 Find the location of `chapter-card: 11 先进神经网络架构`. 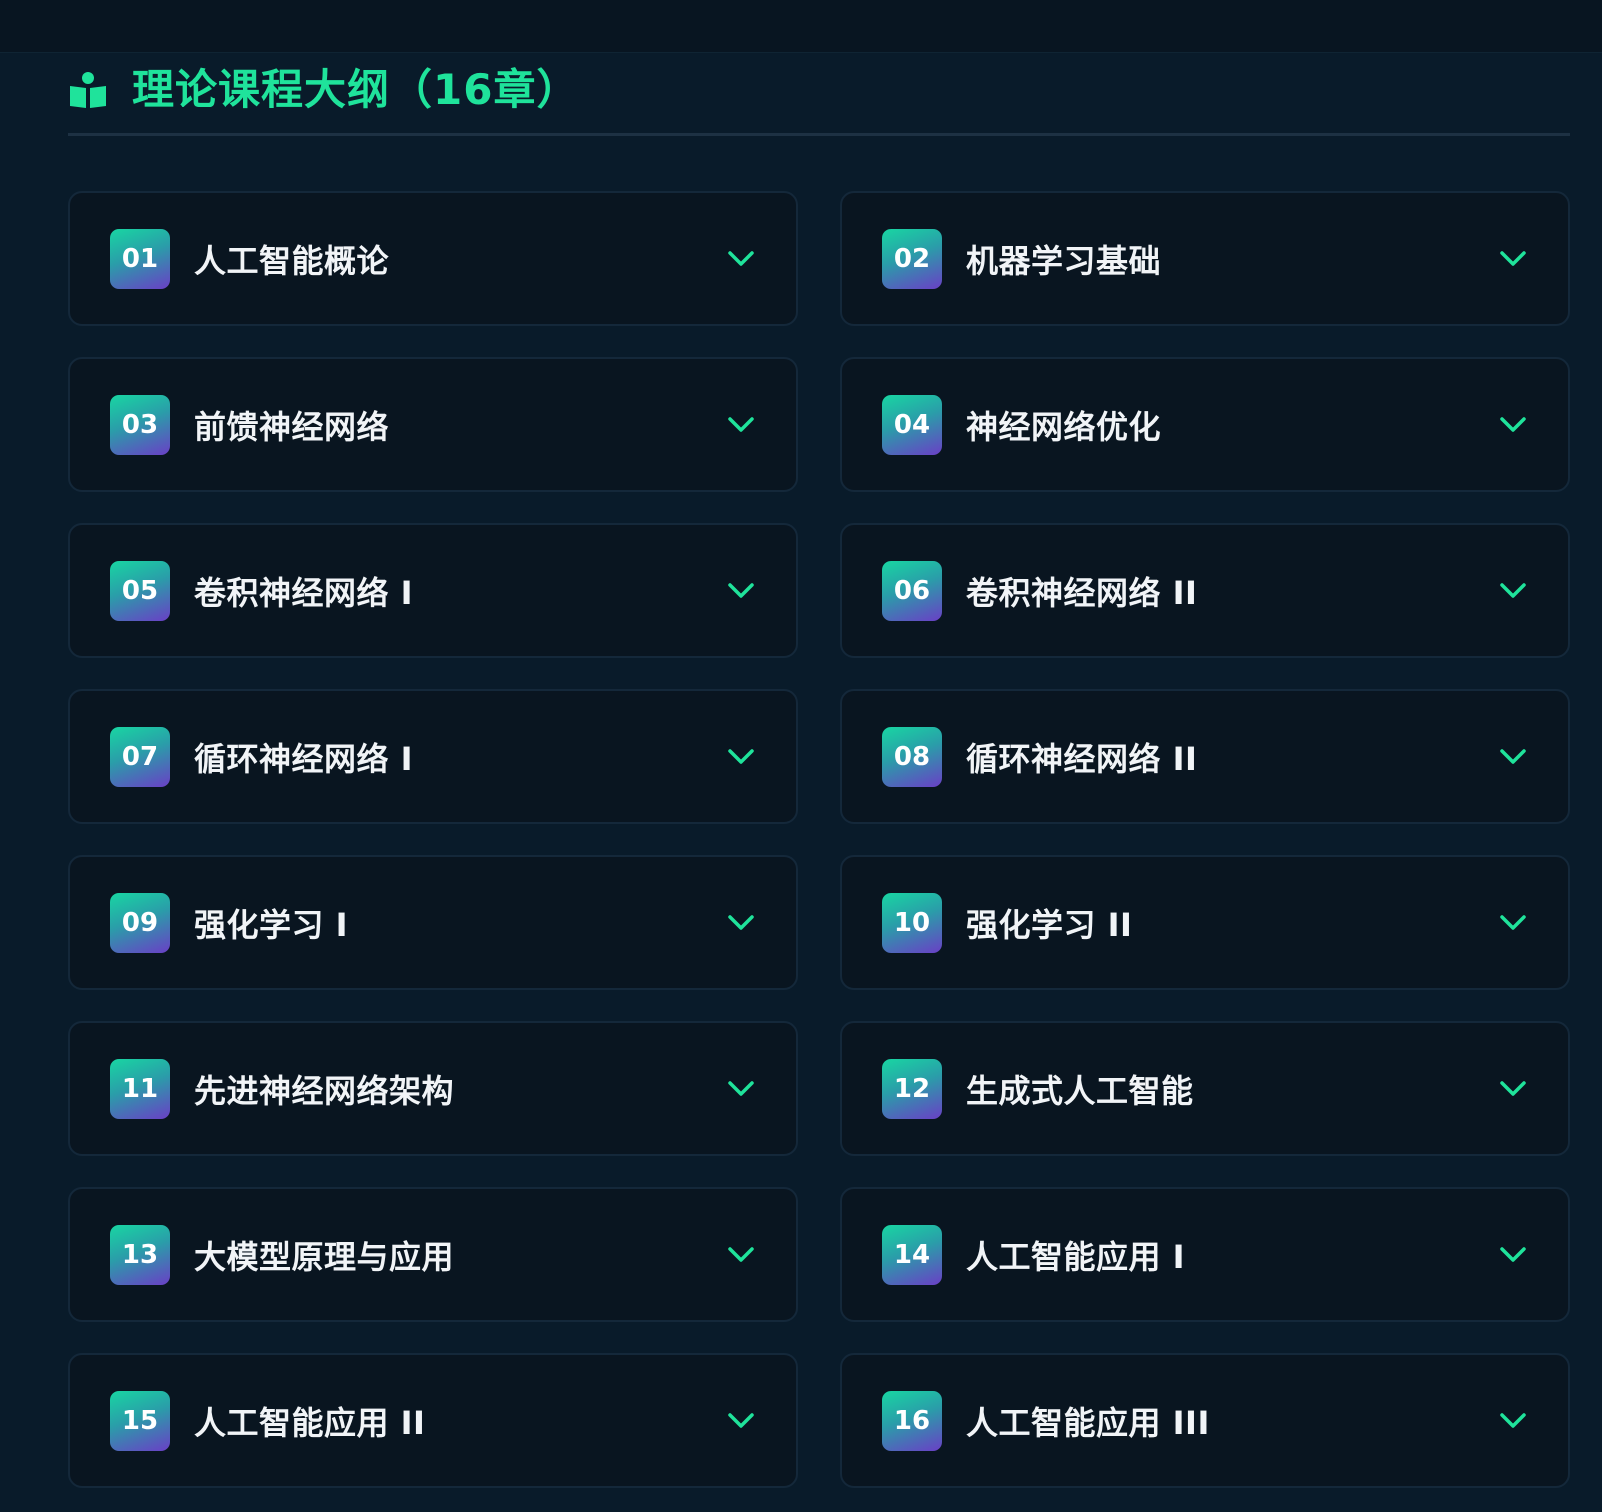

chapter-card: 11 先进神经网络架构 is located at coordinates (433, 1088).